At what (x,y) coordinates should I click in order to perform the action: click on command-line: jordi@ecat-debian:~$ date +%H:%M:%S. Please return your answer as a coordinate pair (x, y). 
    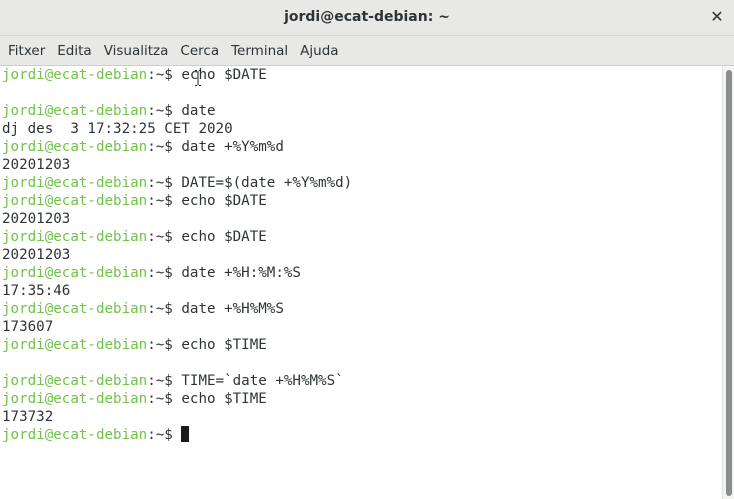
    Looking at the image, I should click on (151, 273).